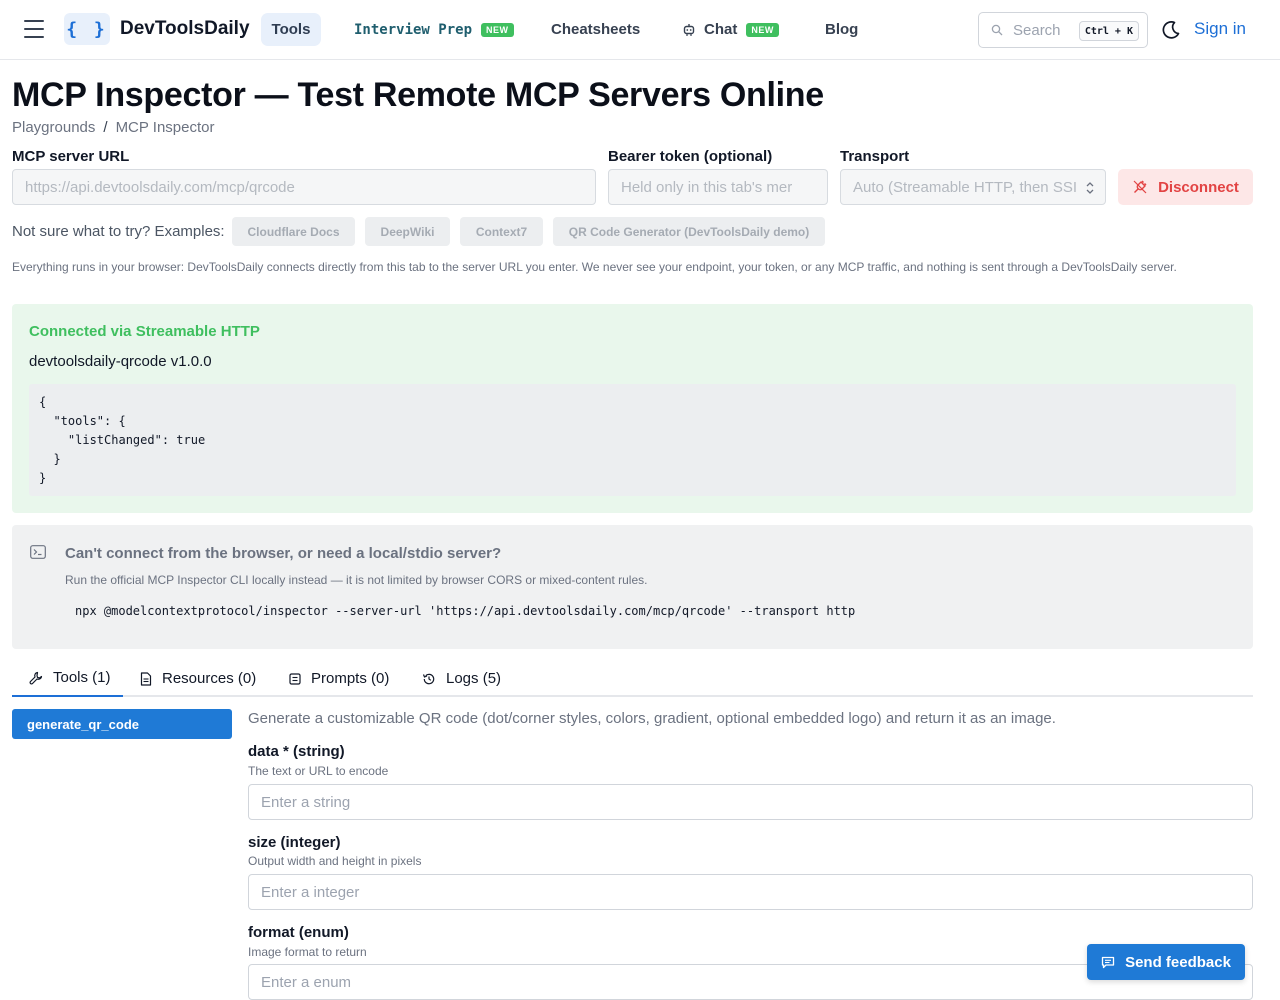  Describe the element at coordinates (690, 156) in the screenshot. I see `bearer-token-label: Bearer token (optional)` at that location.